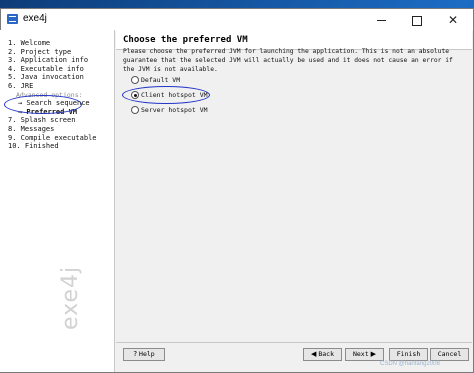  Describe the element at coordinates (52, 43) in the screenshot. I see `step-welcome: 1. Welcome` at that location.